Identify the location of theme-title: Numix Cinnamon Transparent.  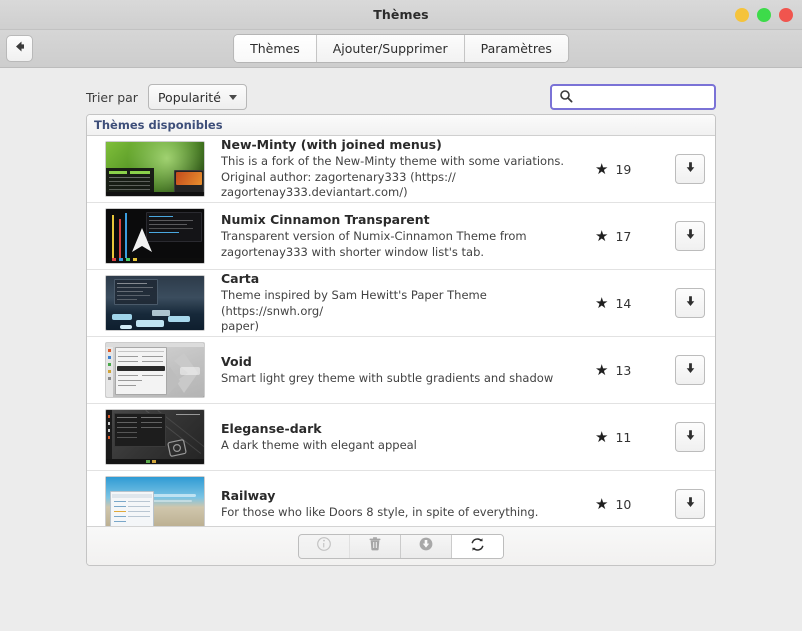
(325, 219).